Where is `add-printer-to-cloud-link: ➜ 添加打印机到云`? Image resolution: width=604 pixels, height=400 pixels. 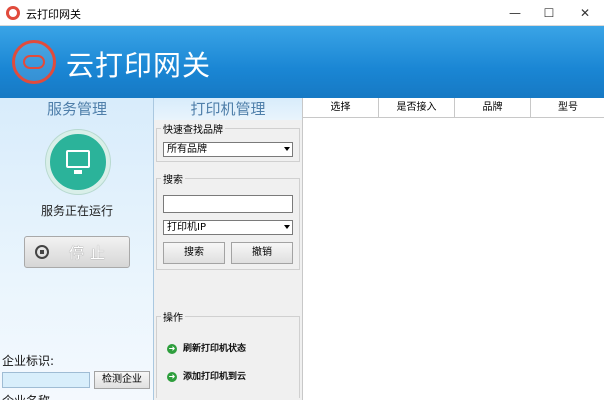 add-printer-to-cloud-link: ➜ 添加打印机到云 is located at coordinates (206, 375).